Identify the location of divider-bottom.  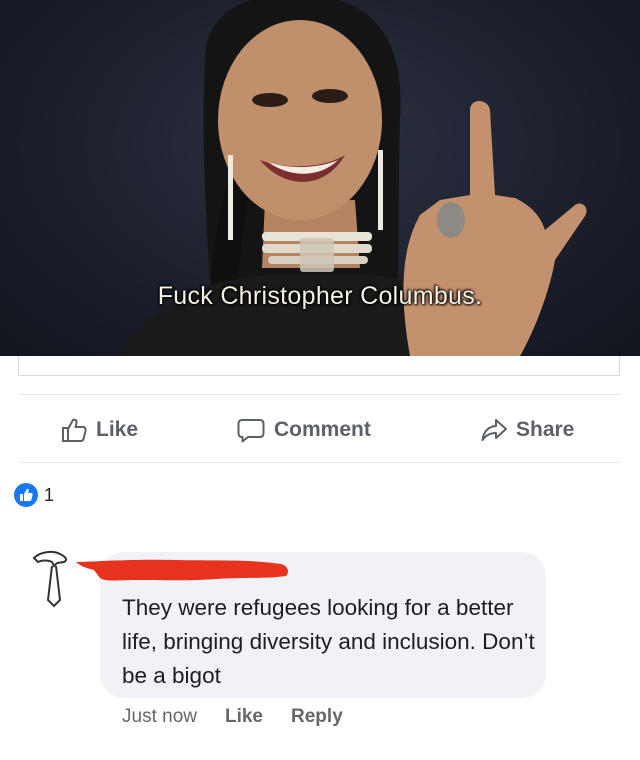
(320, 462).